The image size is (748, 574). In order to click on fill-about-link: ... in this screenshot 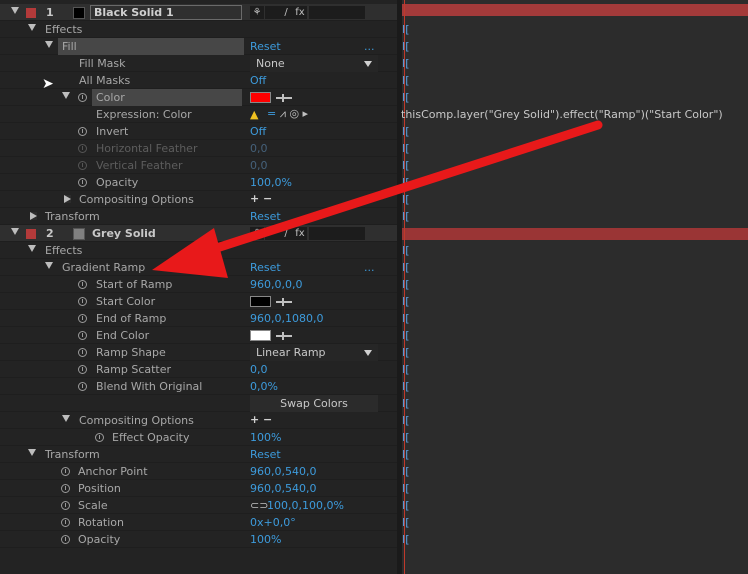, I will do `click(369, 46)`.